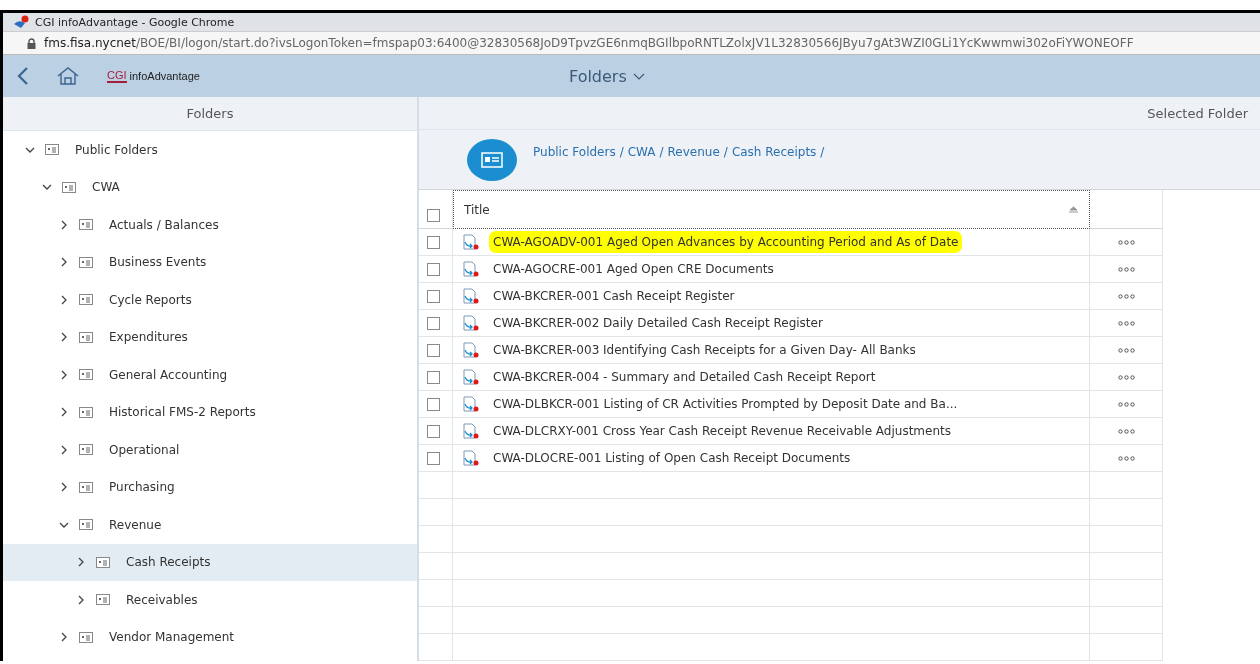 This screenshot has height=664, width=1260. What do you see at coordinates (433, 215) in the screenshot?
I see `select-all-checkbox` at bounding box center [433, 215].